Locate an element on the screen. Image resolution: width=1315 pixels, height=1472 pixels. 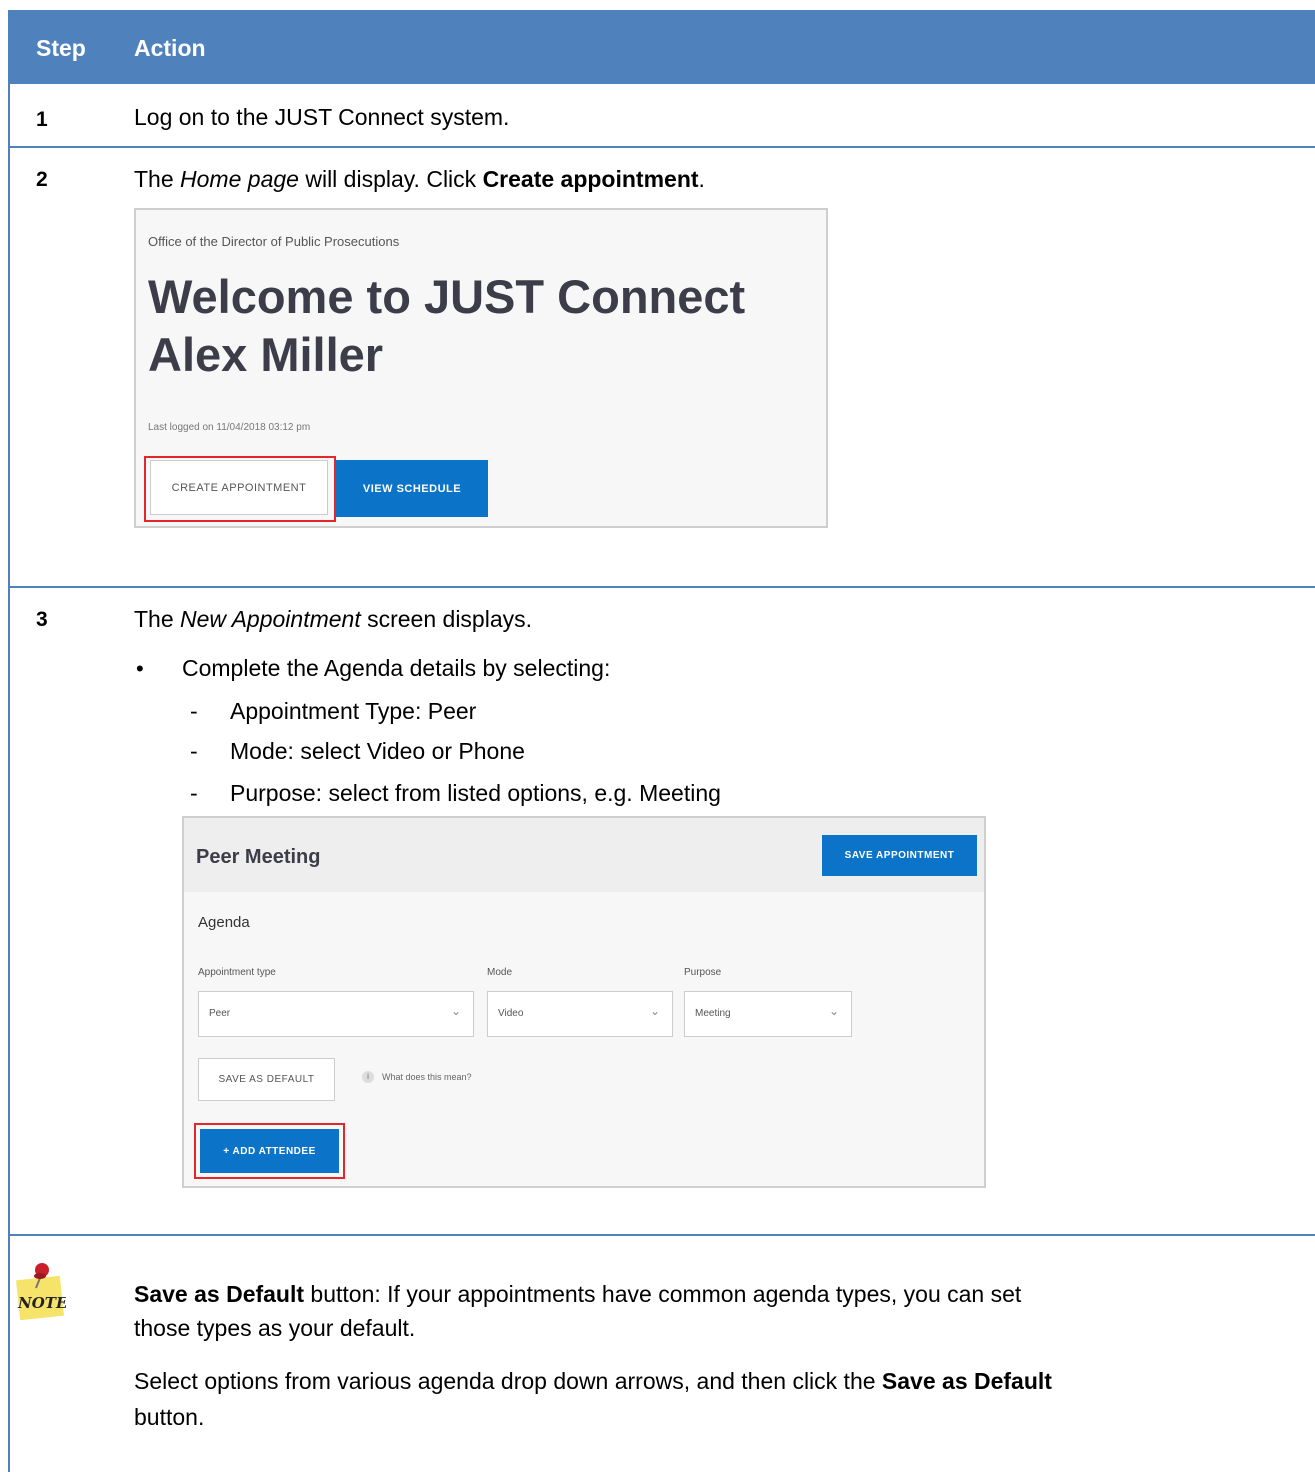
appointment-type-label: Appointment type is located at coordinates (237, 972).